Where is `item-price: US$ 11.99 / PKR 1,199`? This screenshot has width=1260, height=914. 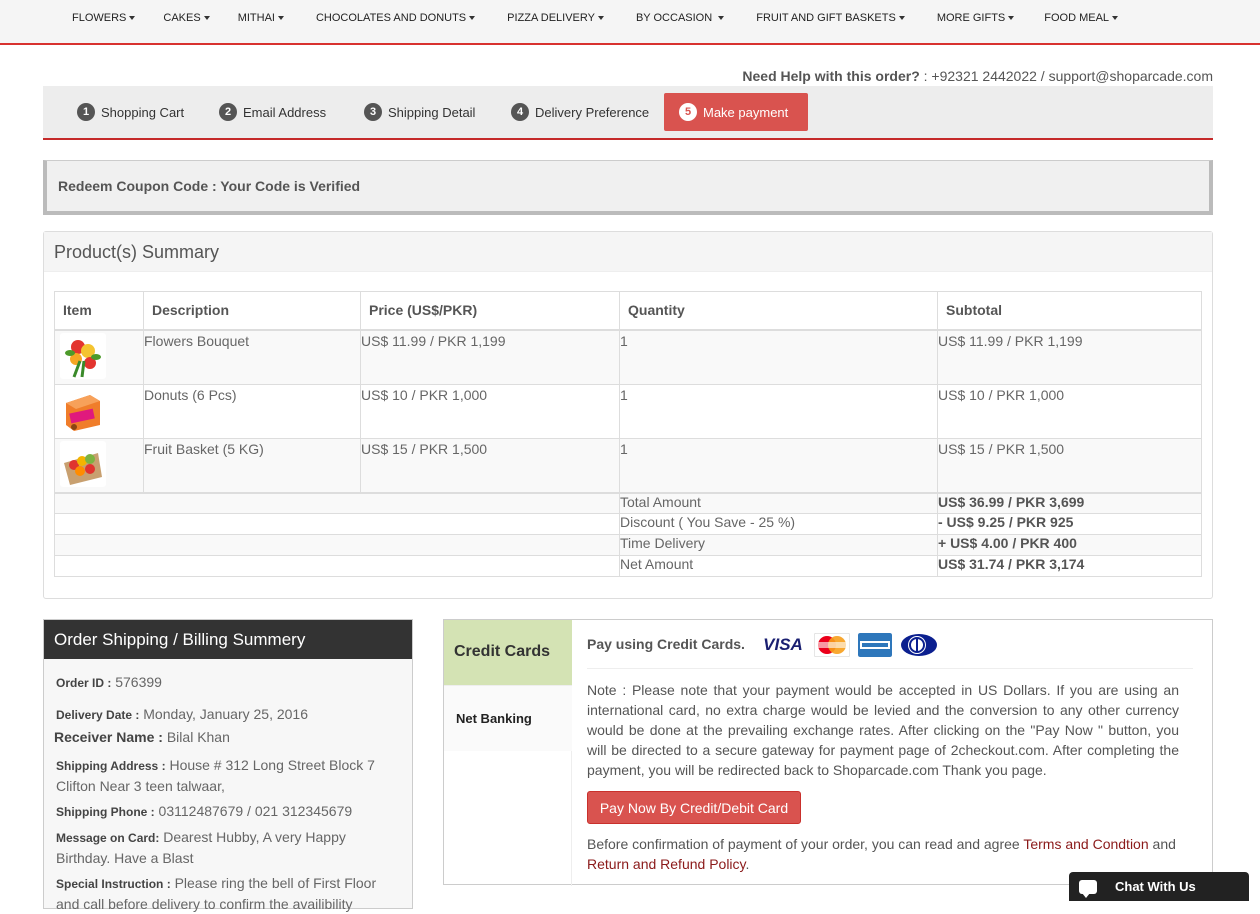 item-price: US$ 11.99 / PKR 1,199 is located at coordinates (490, 357).